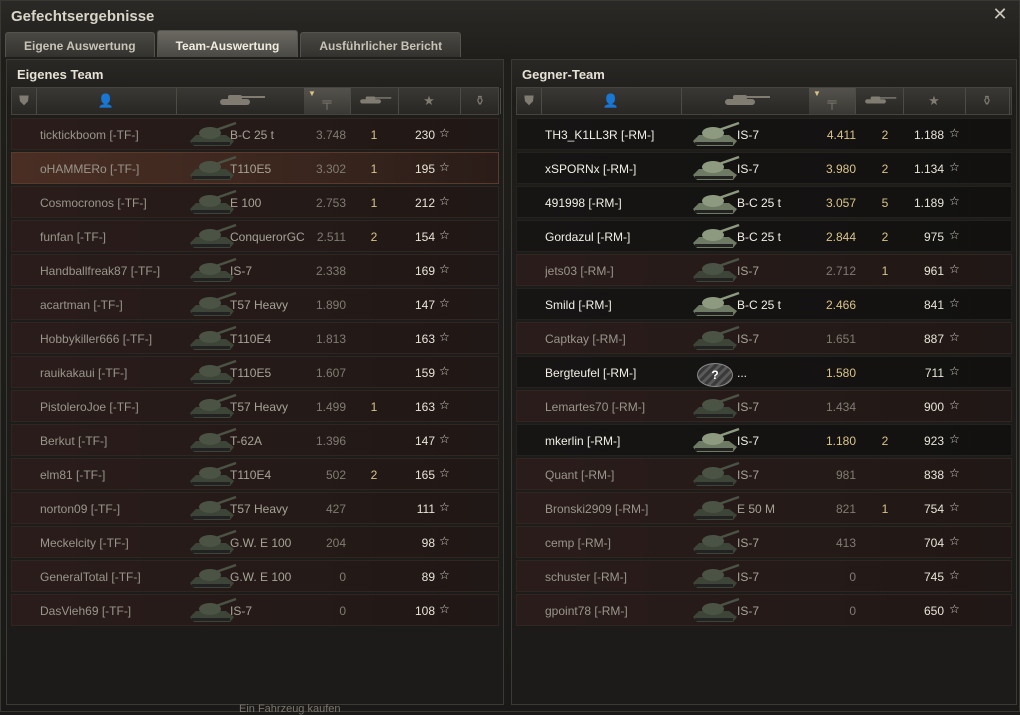  I want to click on player-name: 491998 [-RM-], so click(583, 203).